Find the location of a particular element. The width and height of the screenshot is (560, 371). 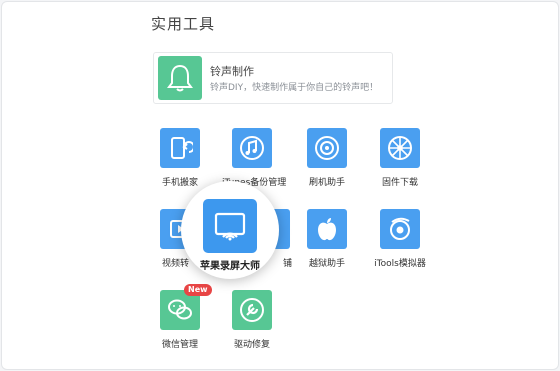

tool-flash-assistant: 刷机助手 is located at coordinates (327, 158).